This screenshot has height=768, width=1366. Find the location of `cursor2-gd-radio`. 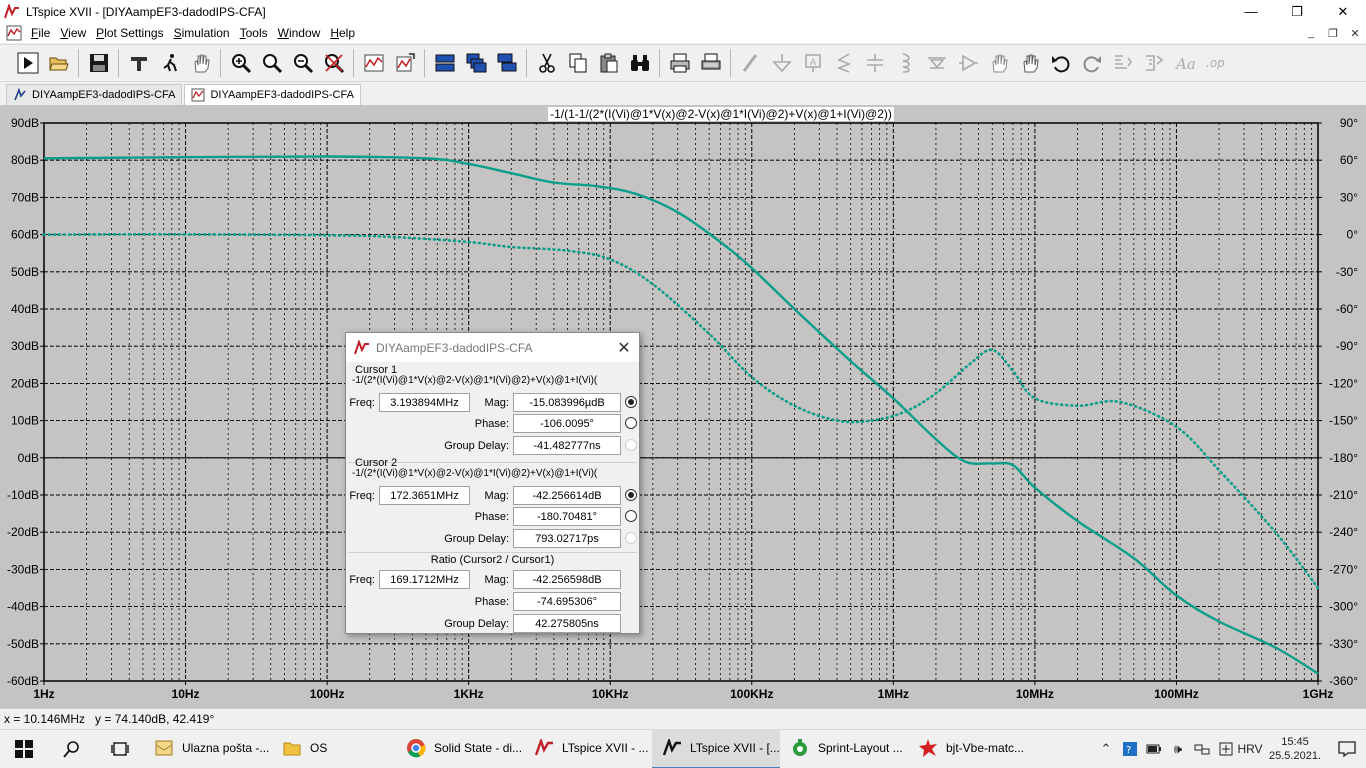

cursor2-gd-radio is located at coordinates (631, 538).